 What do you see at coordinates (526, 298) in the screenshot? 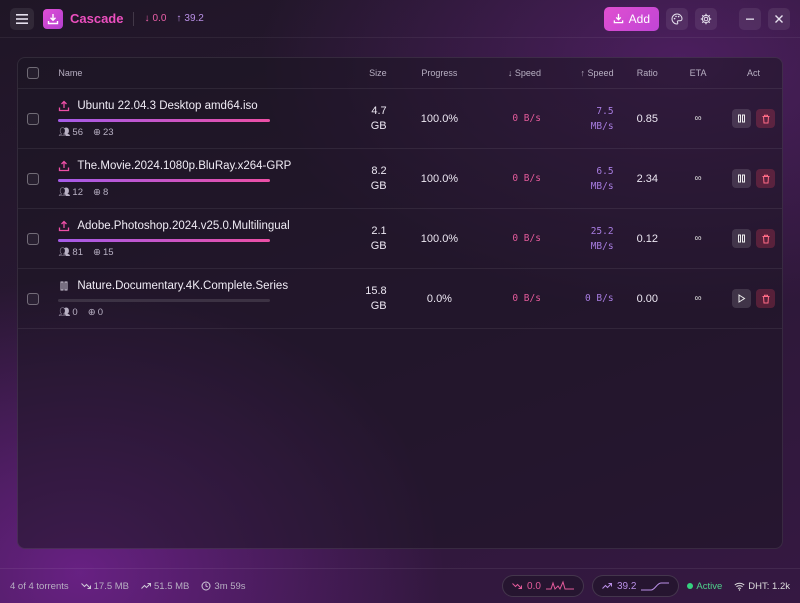
I see `down-speed: 0 B/s` at bounding box center [526, 298].